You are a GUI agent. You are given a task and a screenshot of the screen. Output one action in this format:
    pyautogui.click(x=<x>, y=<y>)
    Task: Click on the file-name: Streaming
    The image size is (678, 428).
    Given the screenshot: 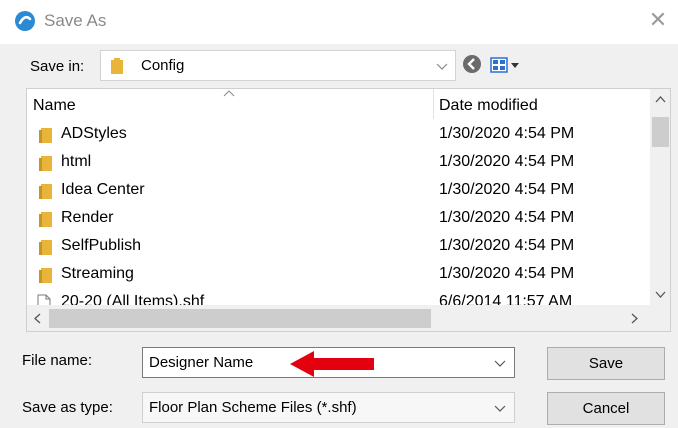 What is the action you would take?
    pyautogui.click(x=97, y=273)
    